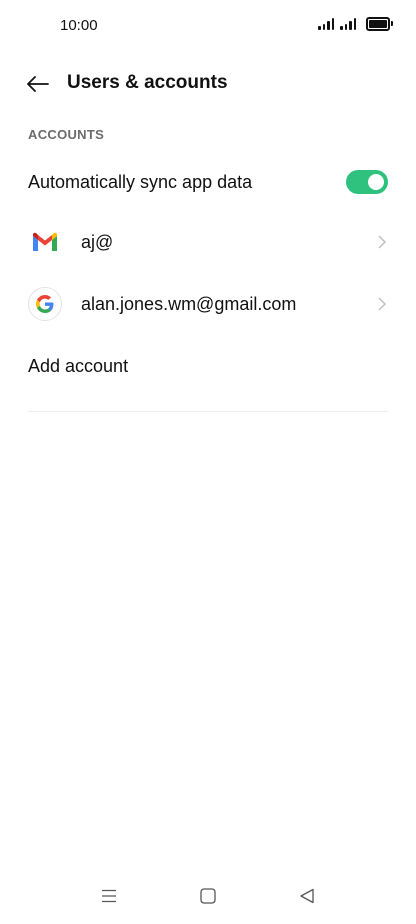  Describe the element at coordinates (147, 82) in the screenshot. I see `page-title: Users & accounts` at that location.